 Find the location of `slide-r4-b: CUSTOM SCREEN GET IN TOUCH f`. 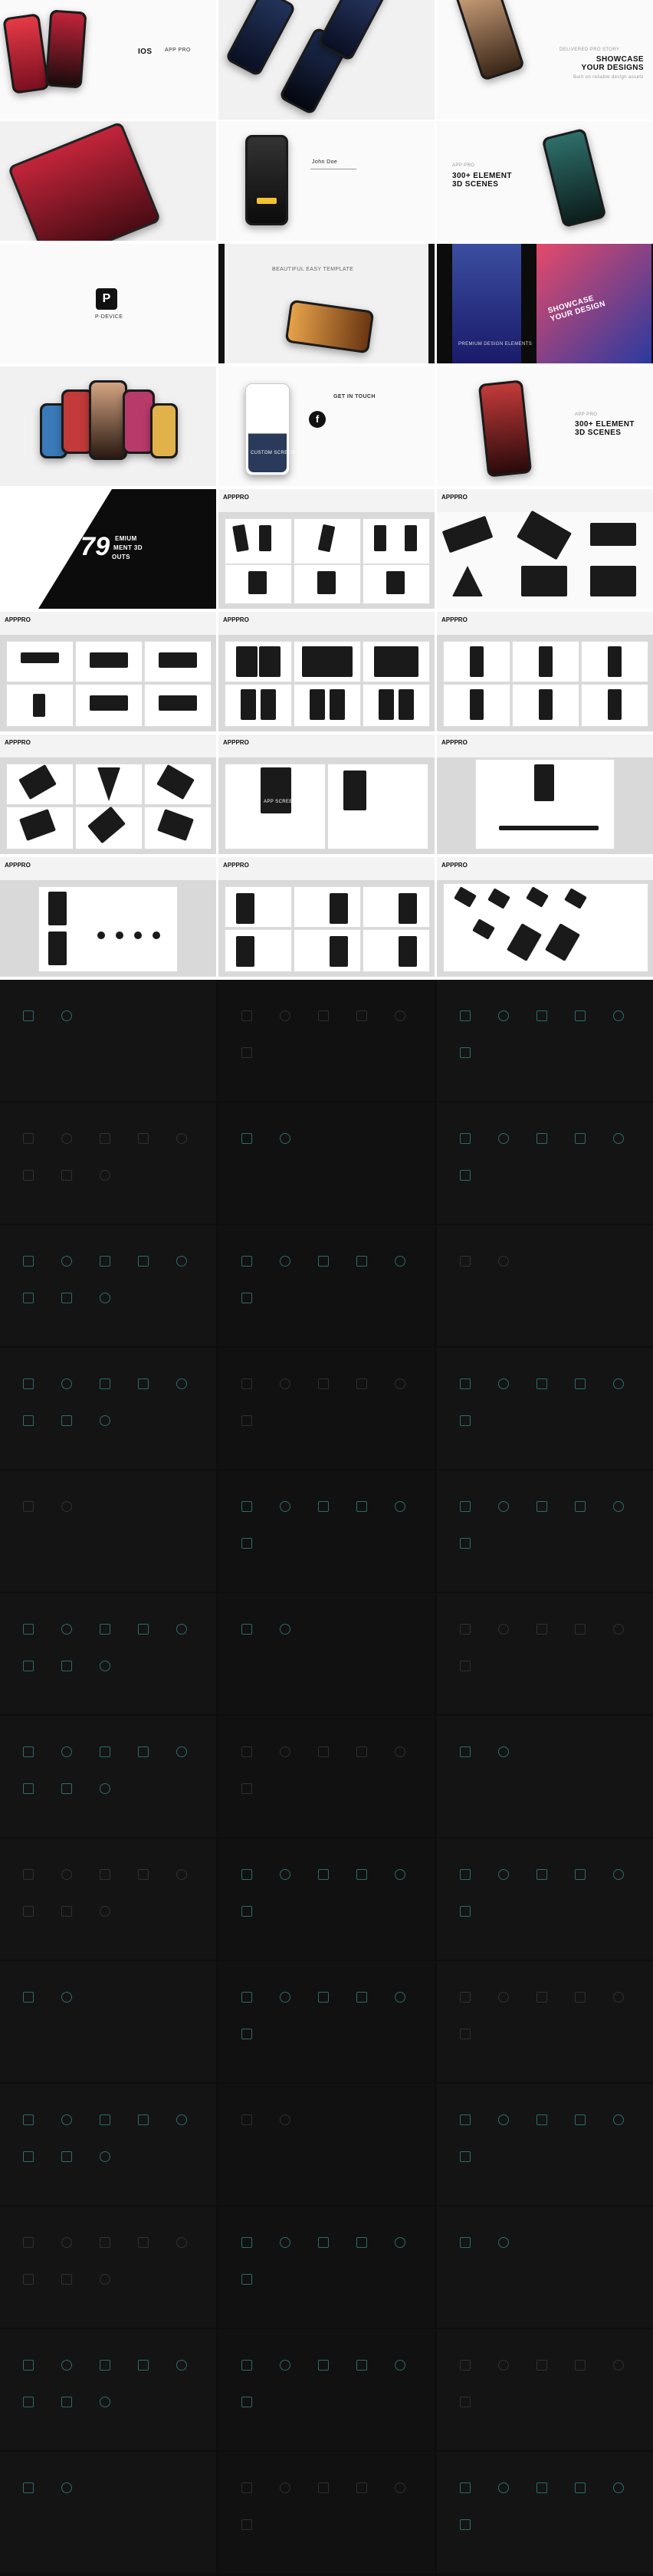

slide-r4-b: CUSTOM SCREEN GET IN TOUCH f is located at coordinates (326, 426).